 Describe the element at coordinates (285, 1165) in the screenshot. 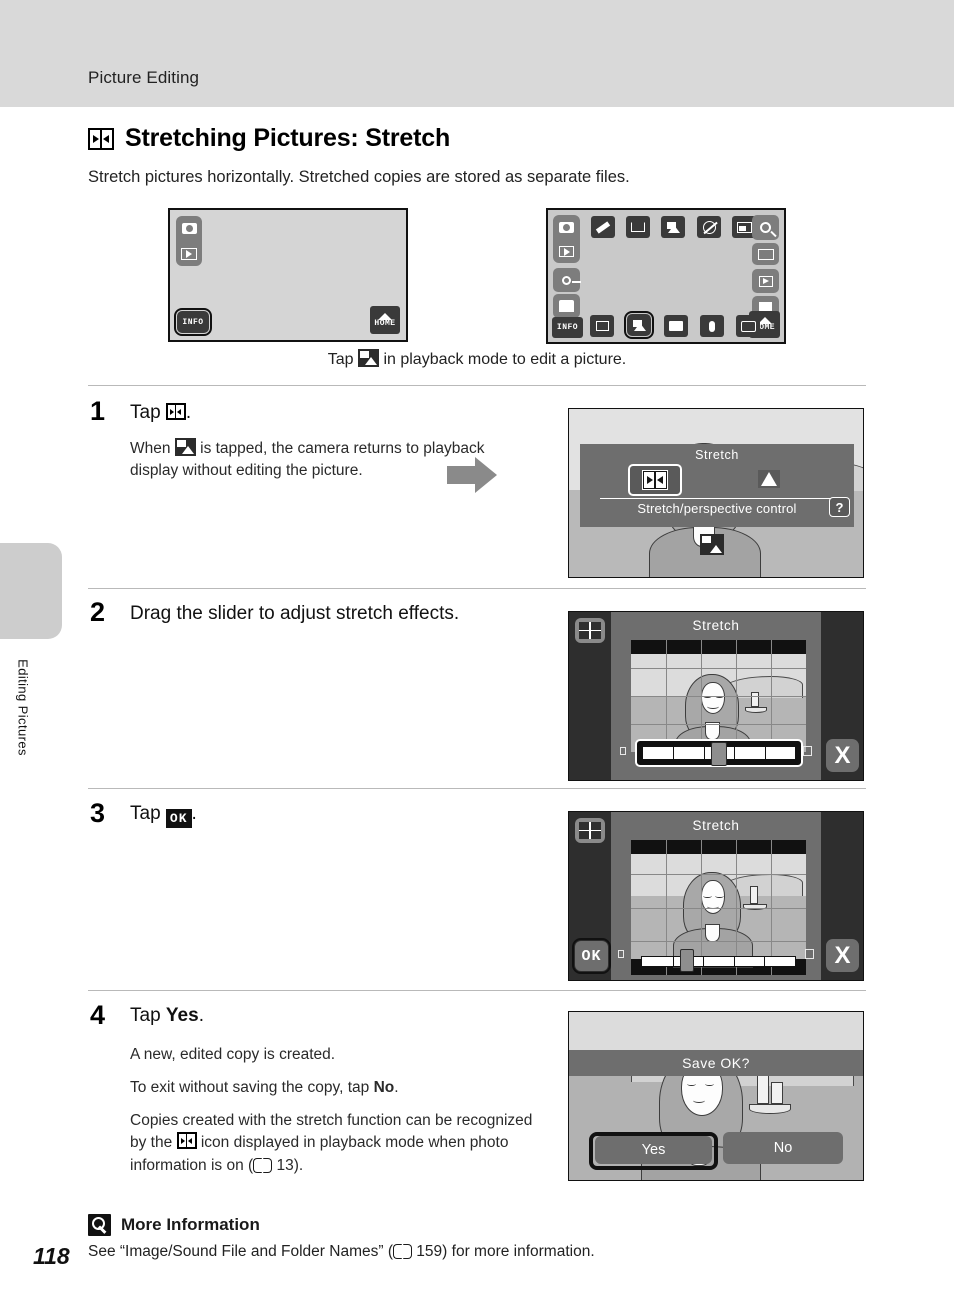

I see `step-4-page-ref: 13` at that location.